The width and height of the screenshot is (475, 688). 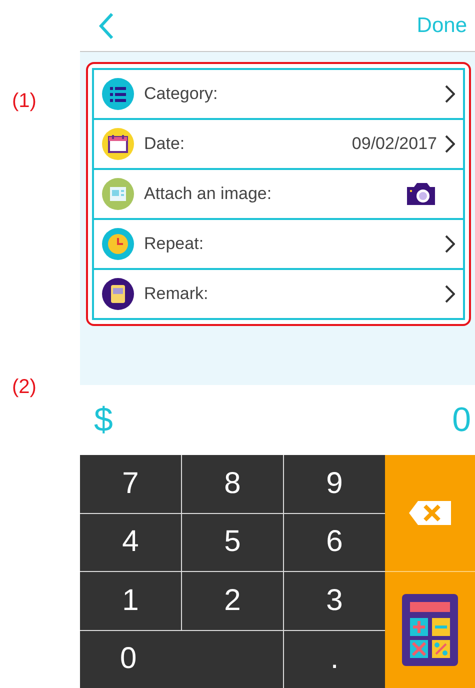 I want to click on keypad-key: 9, so click(x=334, y=483).